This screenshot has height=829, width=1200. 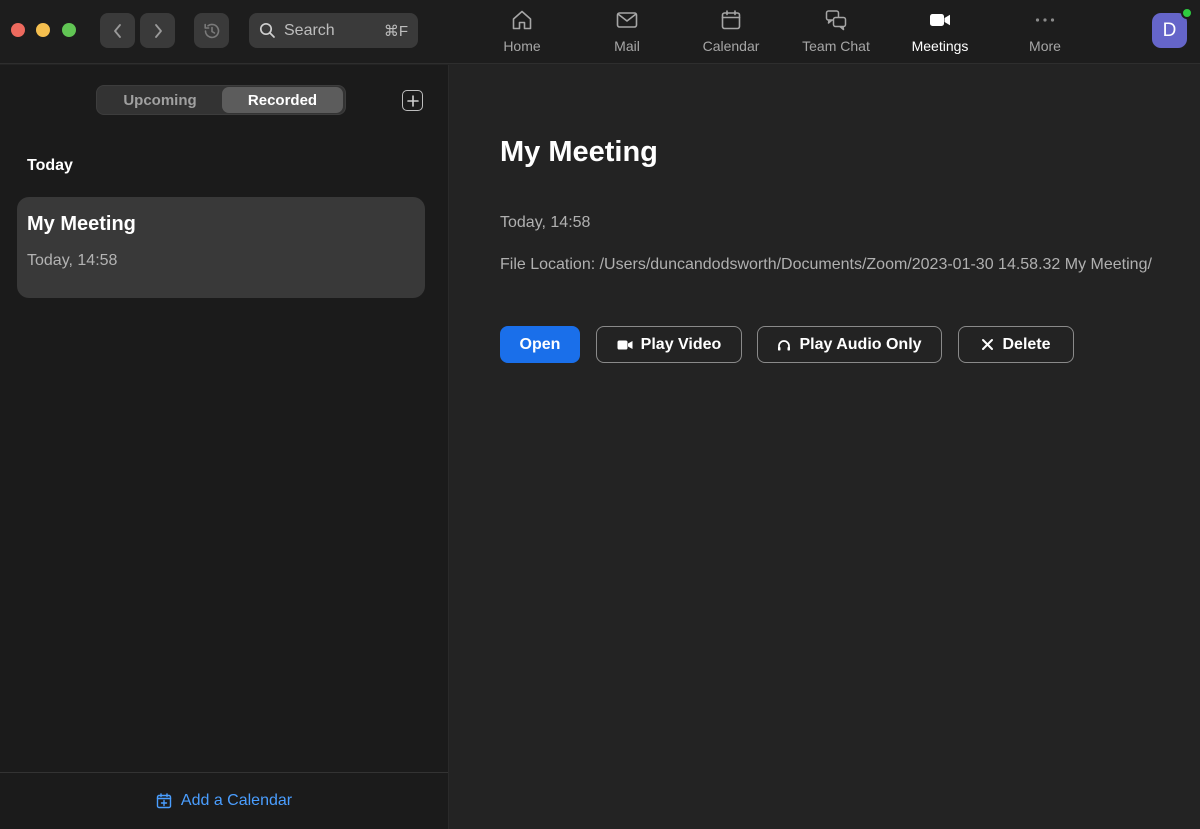 What do you see at coordinates (164, 801) in the screenshot?
I see `calendar-add-icon` at bounding box center [164, 801].